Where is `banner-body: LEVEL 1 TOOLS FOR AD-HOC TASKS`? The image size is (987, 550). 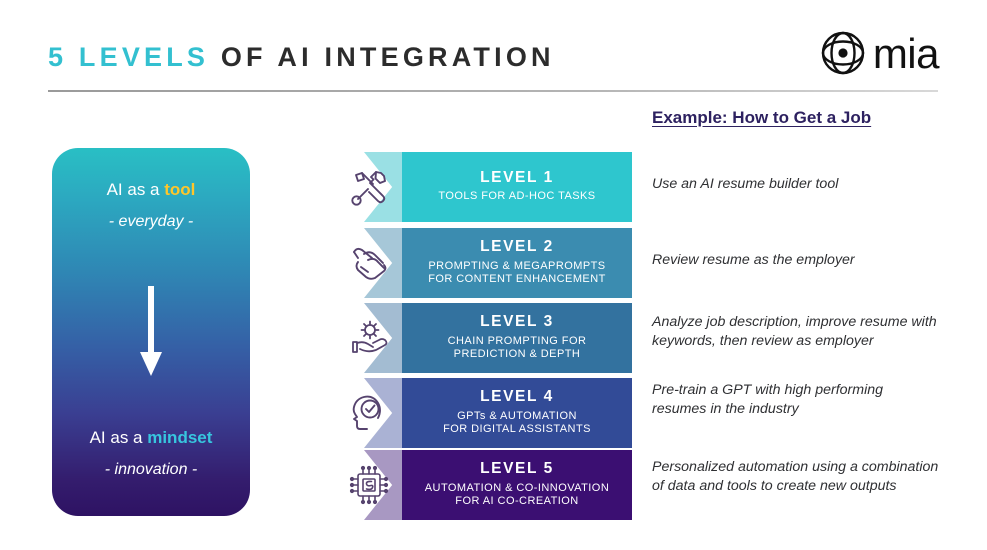
banner-body: LEVEL 1 TOOLS FOR AD-HOC TASKS is located at coordinates (517, 187).